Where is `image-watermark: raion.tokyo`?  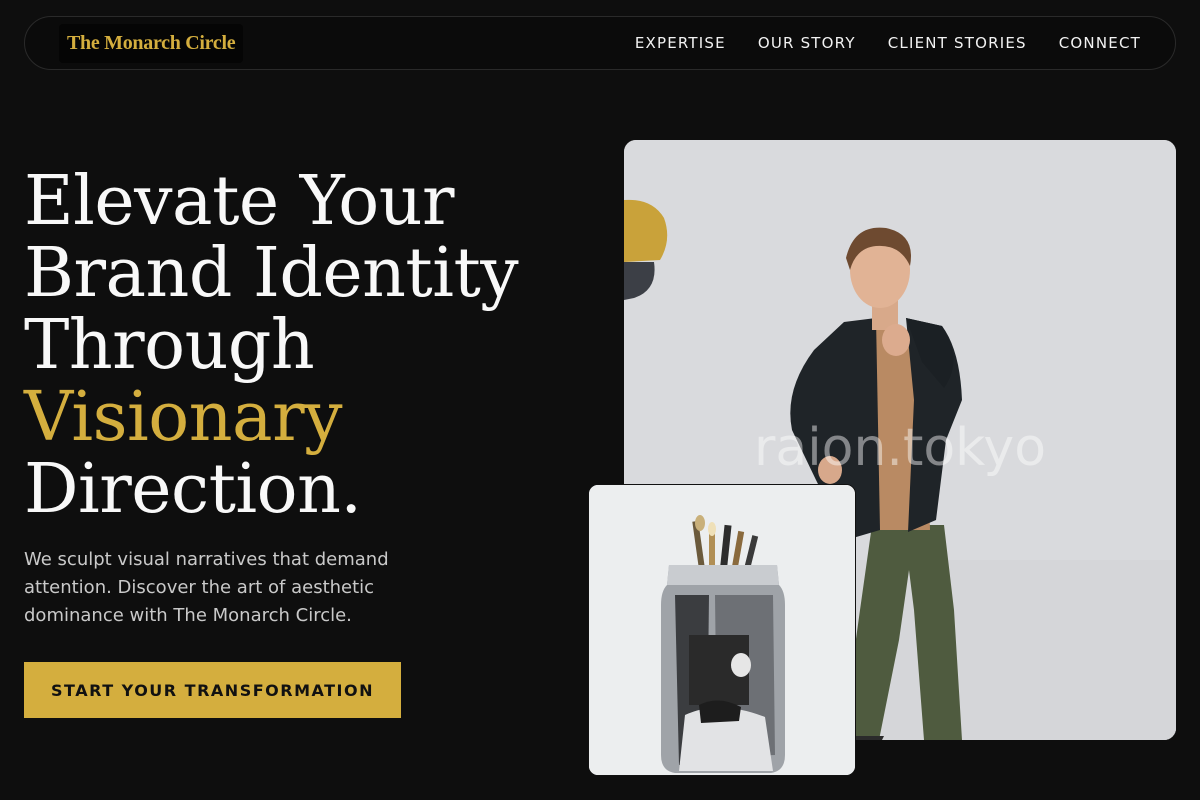
image-watermark: raion.tokyo is located at coordinates (900, 448).